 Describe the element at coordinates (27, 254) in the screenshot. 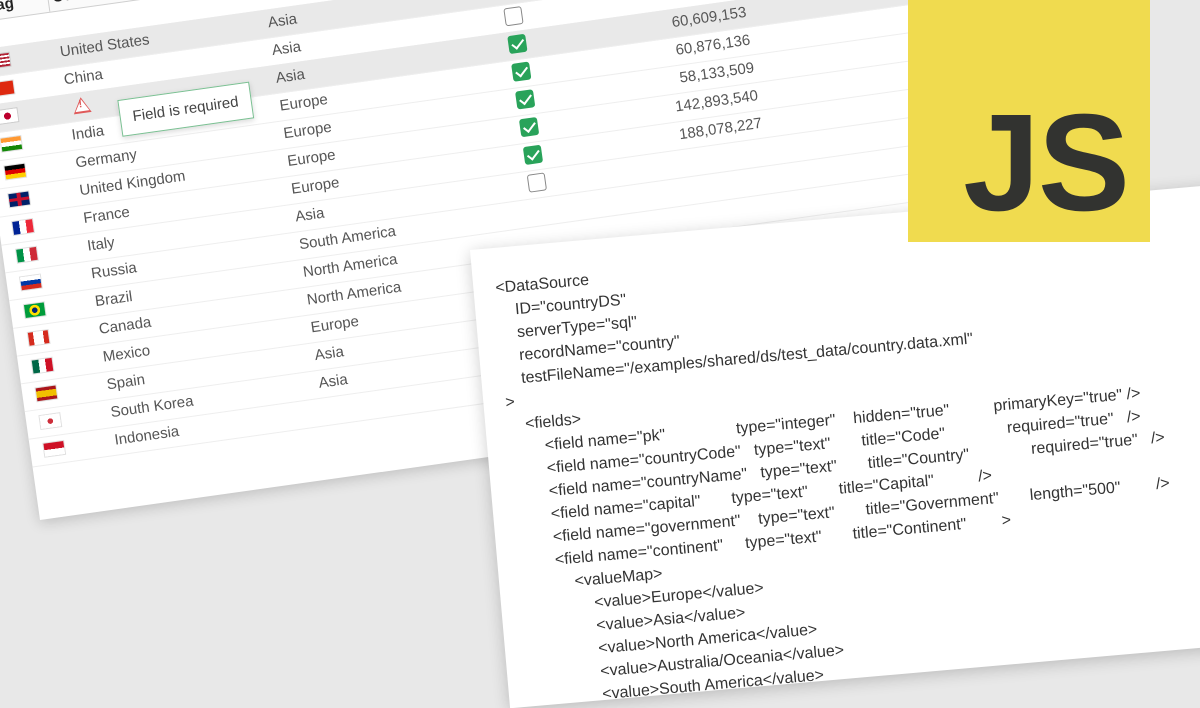

I see `flag-it-icon` at that location.